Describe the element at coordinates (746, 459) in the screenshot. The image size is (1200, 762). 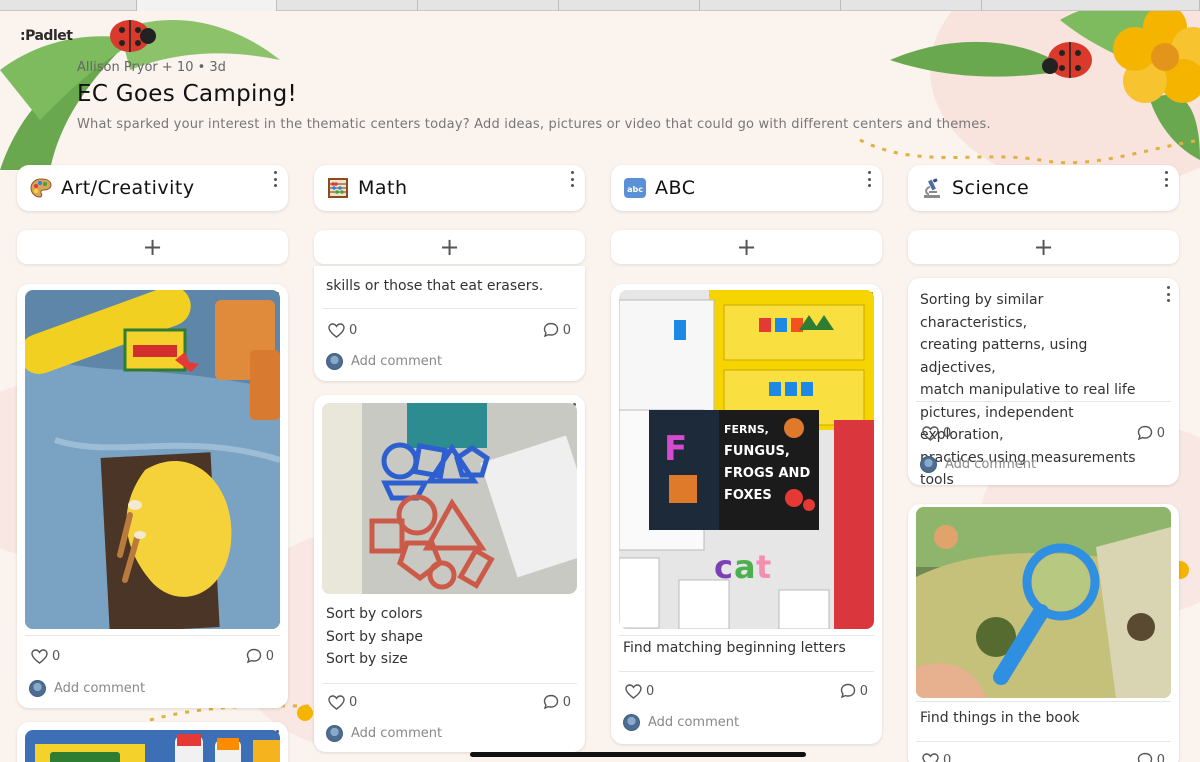
I see `letter-matching-photo: F FERNS, FUNGUS, FROGS AND FOXES c a t` at that location.